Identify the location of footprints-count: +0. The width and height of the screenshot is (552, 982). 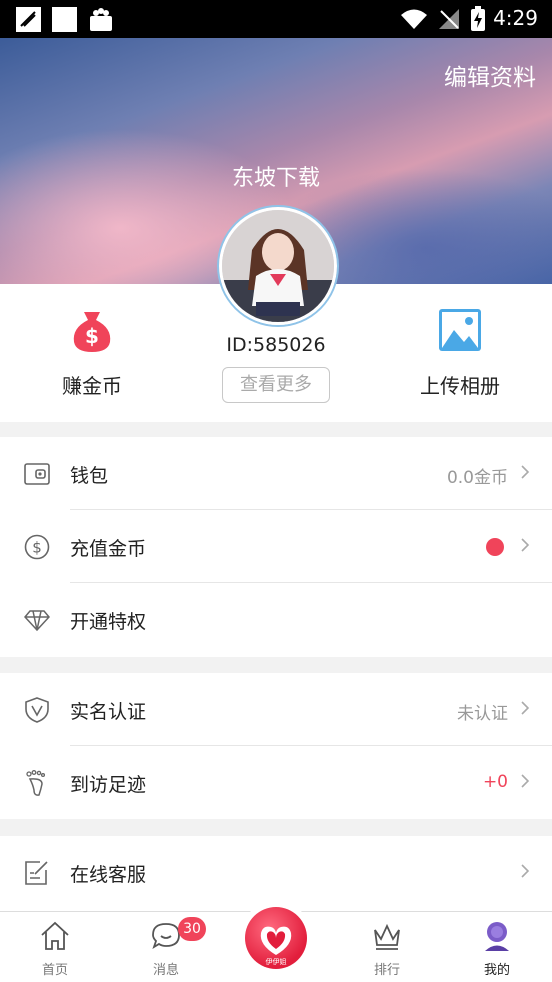
(495, 782).